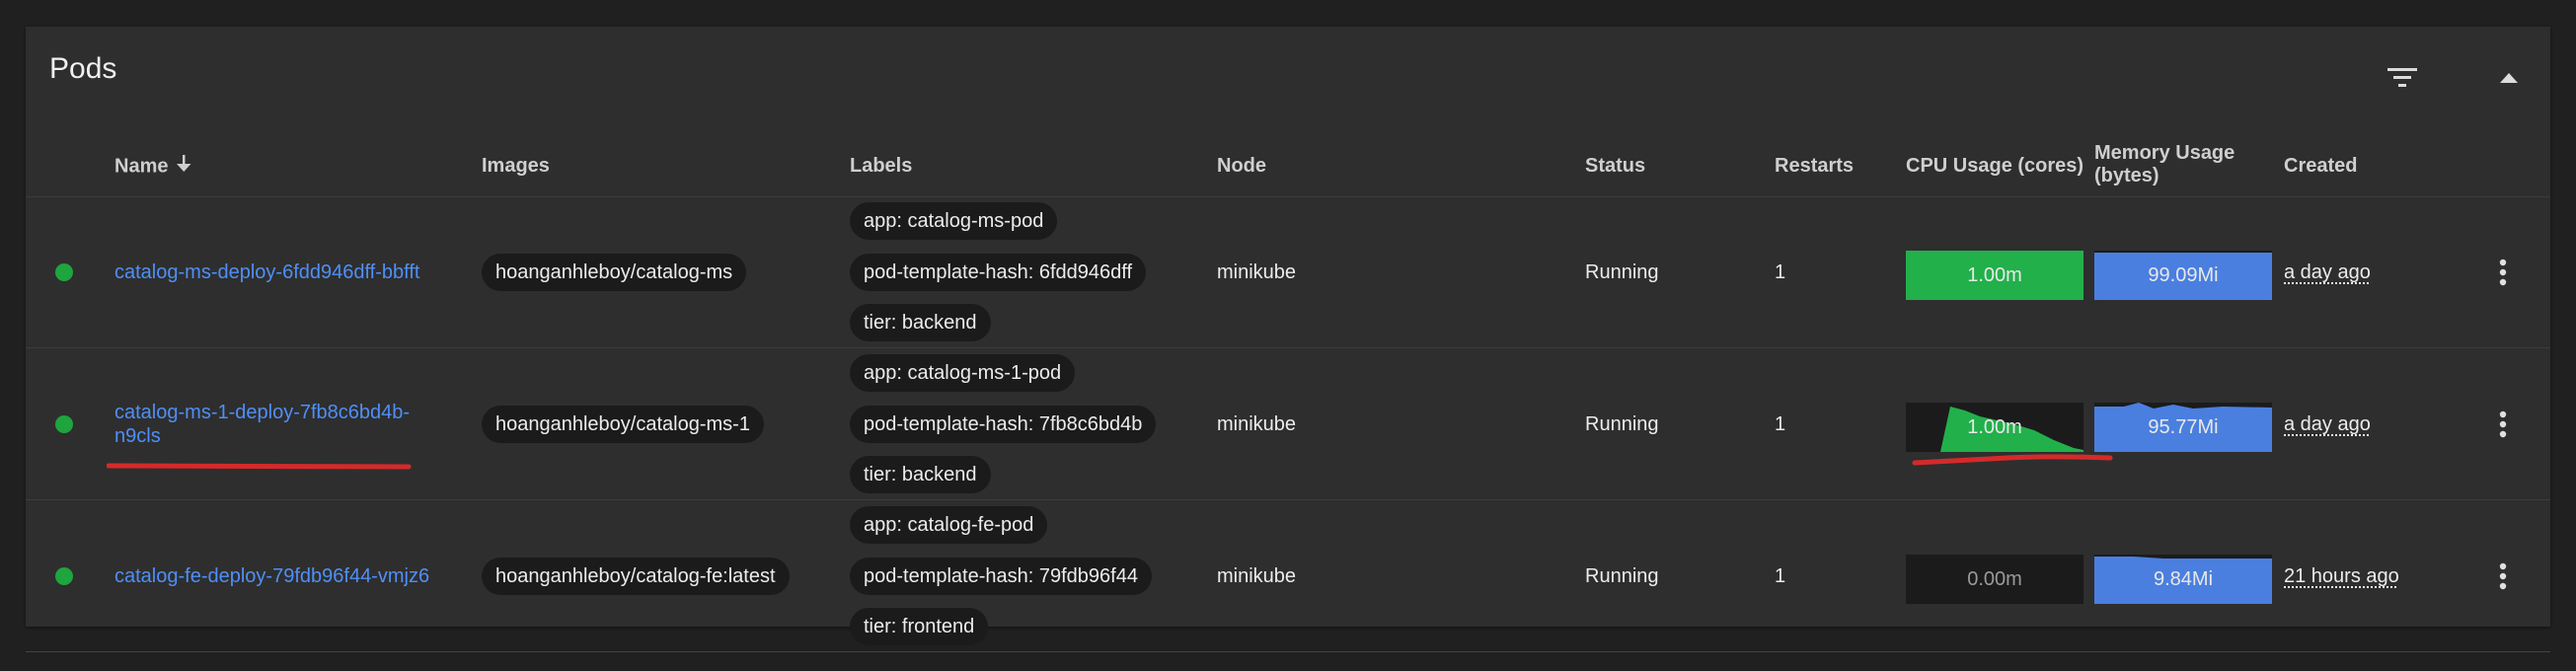 Image resolution: width=2576 pixels, height=671 pixels. I want to click on column-header-status: Status, so click(1615, 166).